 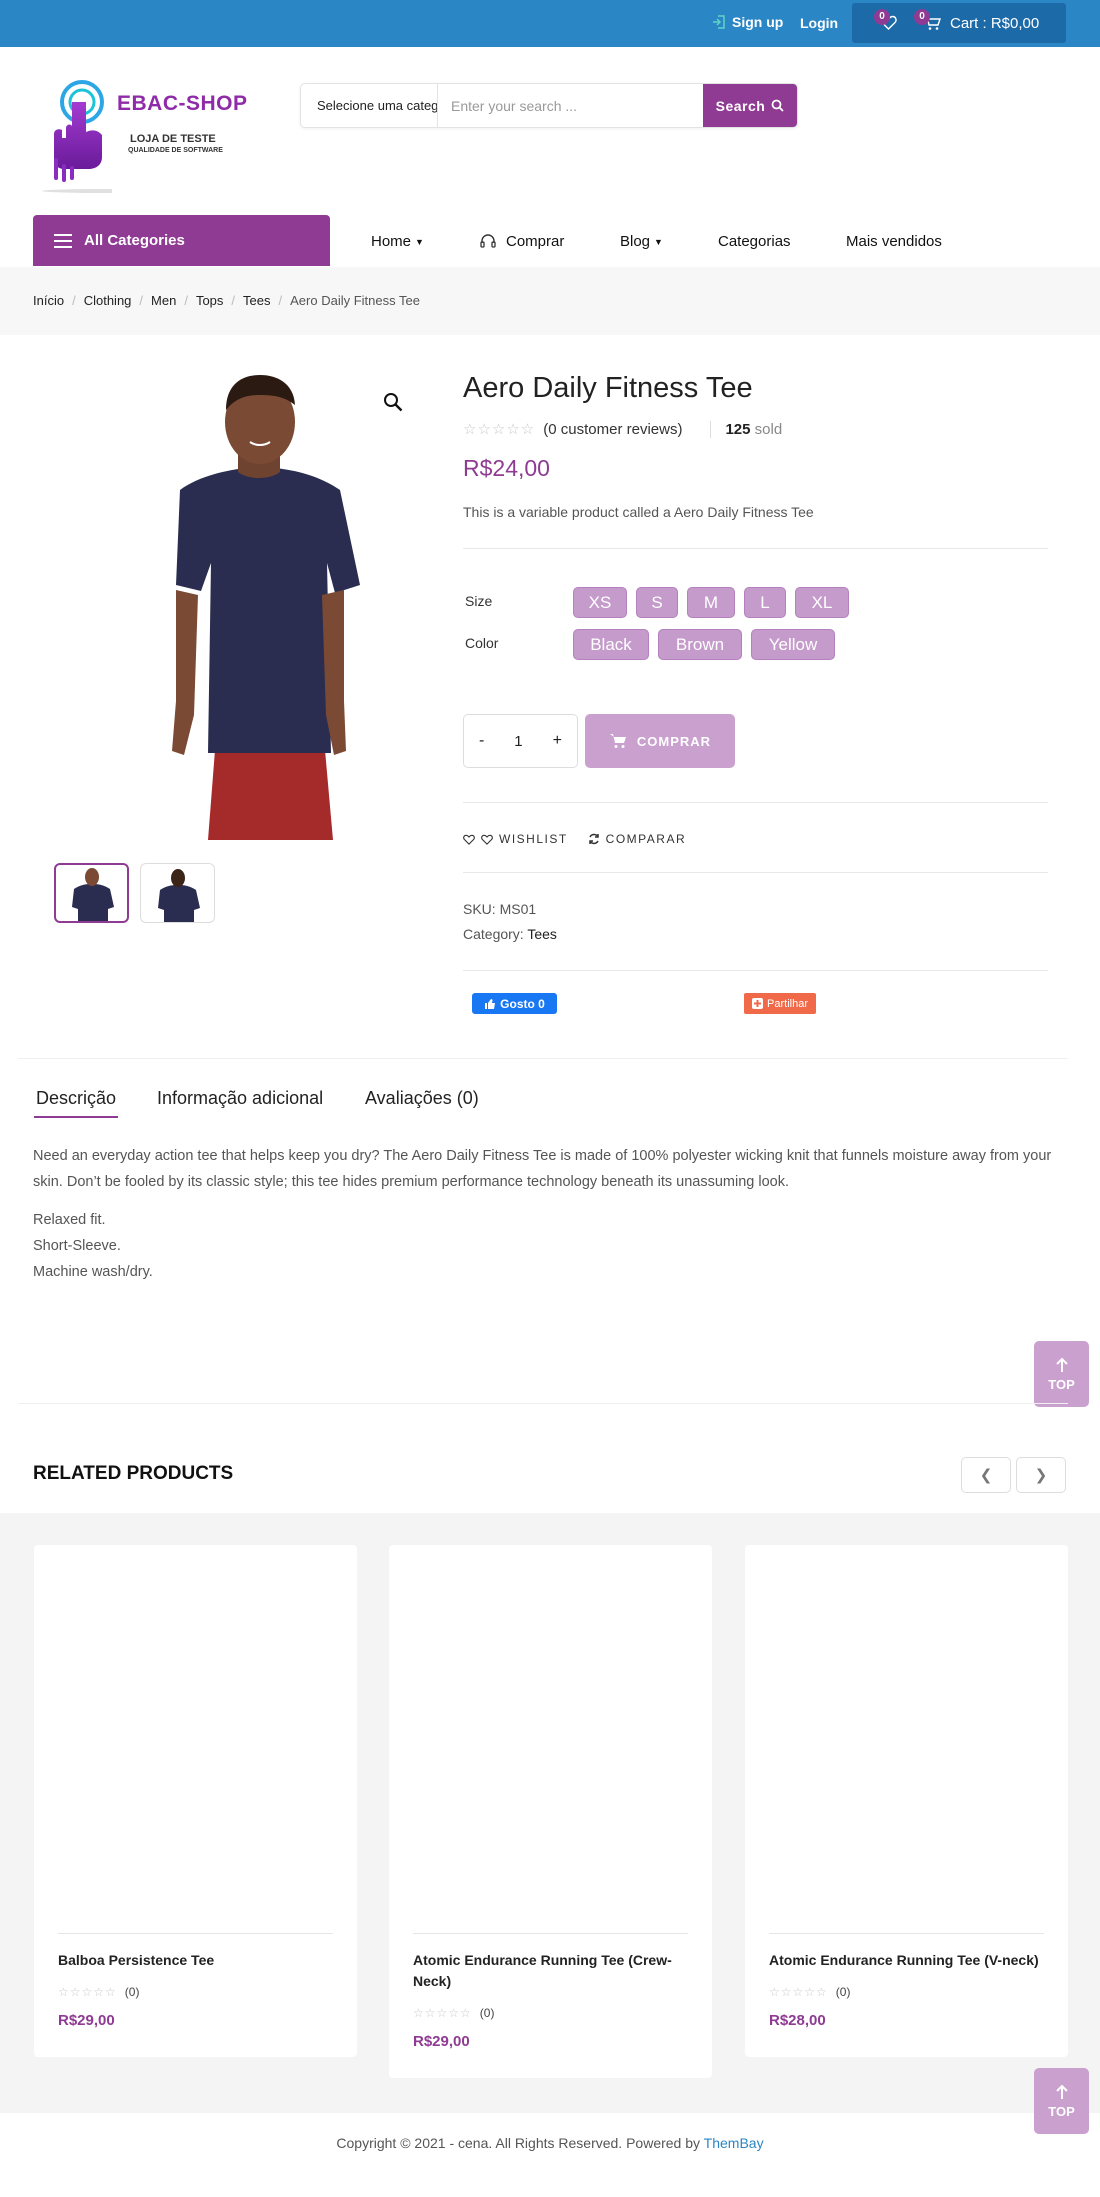 I want to click on color-option-brown: Brown, so click(x=700, y=644).